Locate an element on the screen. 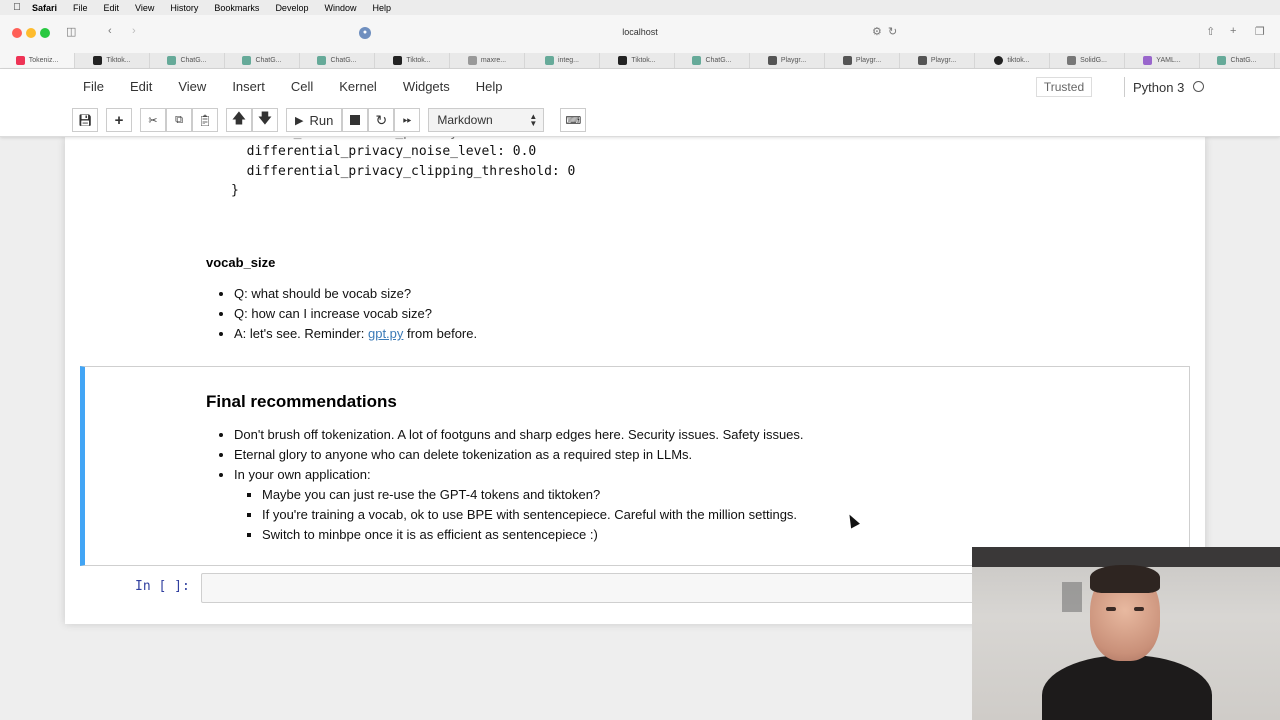  jupyter-menu-help: Help is located at coordinates (489, 86).